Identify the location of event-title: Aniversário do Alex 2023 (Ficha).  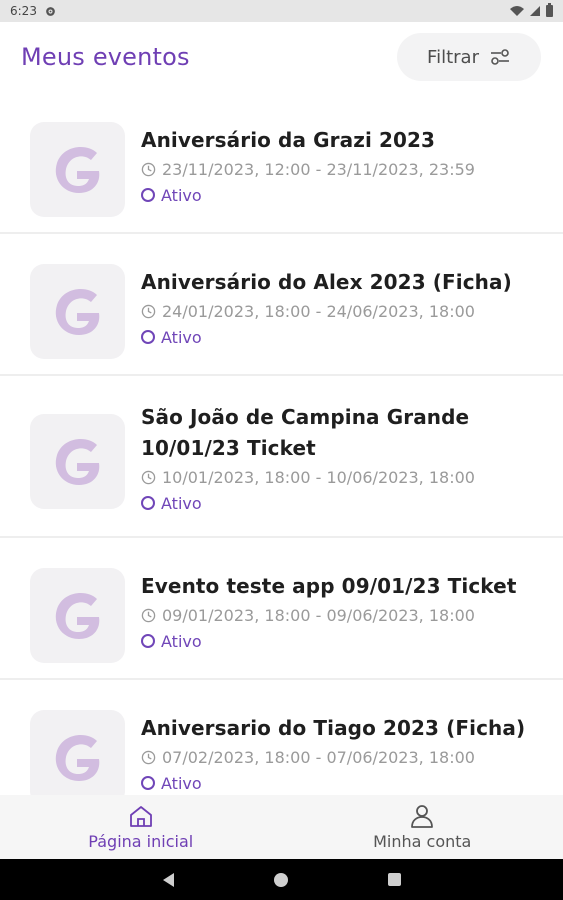
(326, 282).